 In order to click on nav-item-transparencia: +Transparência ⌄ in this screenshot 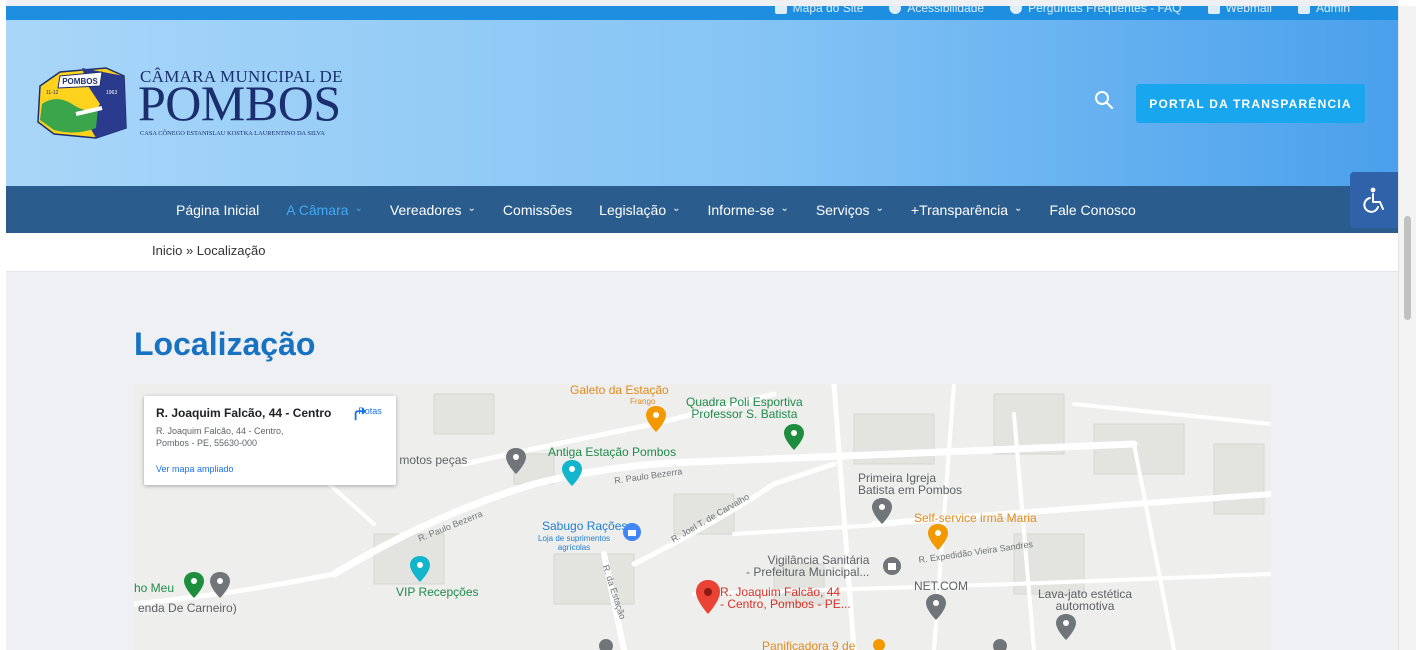, I will do `click(967, 210)`.